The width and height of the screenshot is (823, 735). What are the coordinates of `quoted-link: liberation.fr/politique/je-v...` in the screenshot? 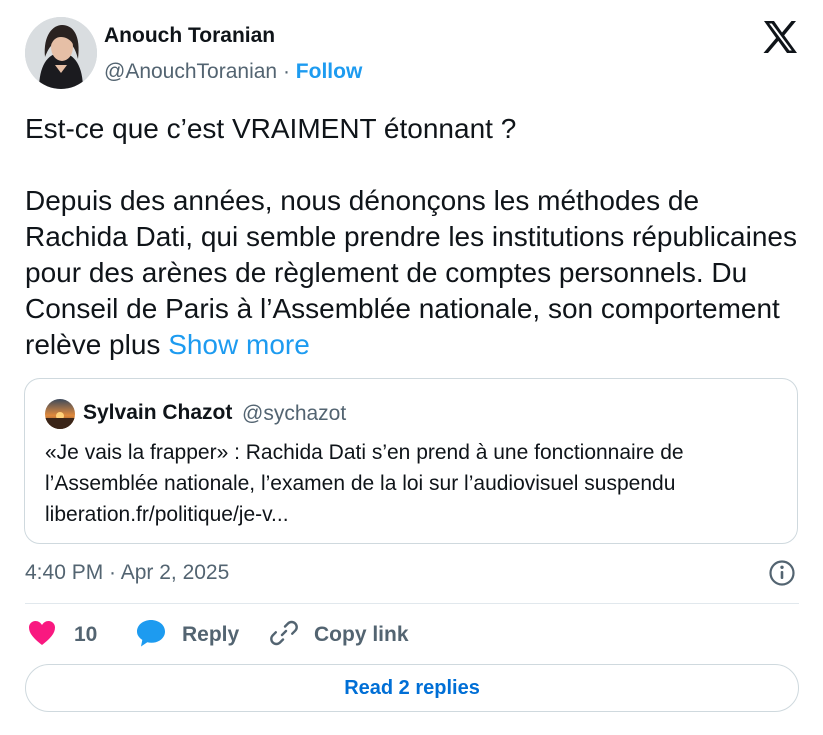 It's located at (167, 514).